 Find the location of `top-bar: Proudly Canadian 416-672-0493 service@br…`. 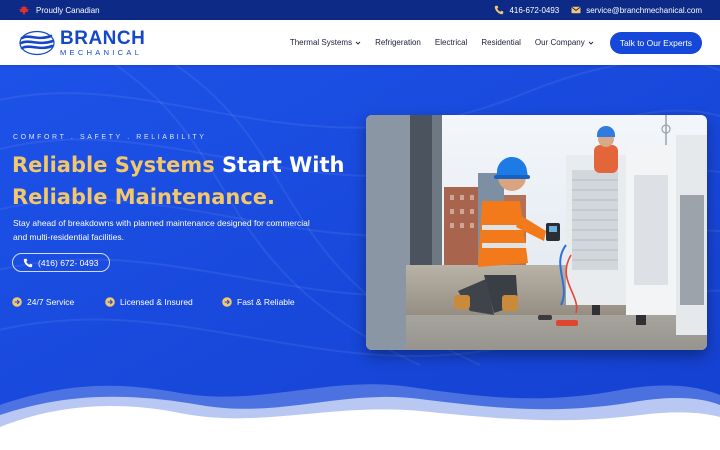

top-bar: Proudly Canadian 416-672-0493 service@br… is located at coordinates (360, 10).